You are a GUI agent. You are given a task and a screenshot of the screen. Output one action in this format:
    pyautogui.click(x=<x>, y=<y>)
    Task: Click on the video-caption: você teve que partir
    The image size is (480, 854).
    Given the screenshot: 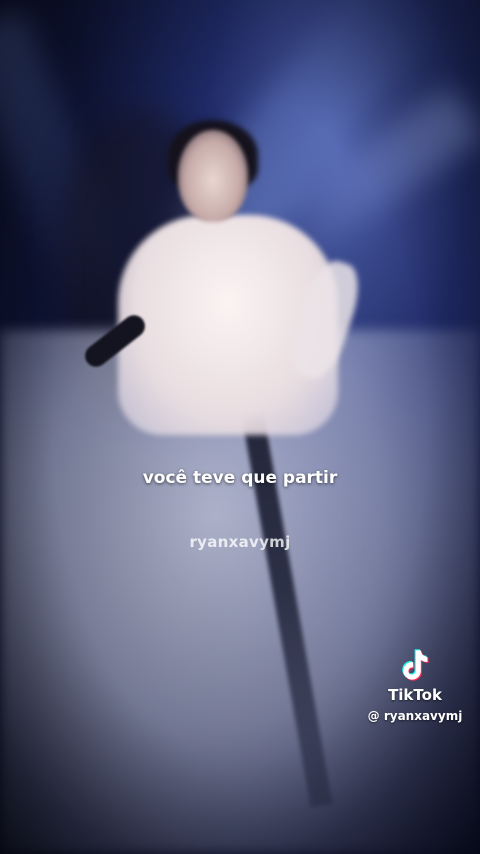 What is the action you would take?
    pyautogui.click(x=240, y=478)
    